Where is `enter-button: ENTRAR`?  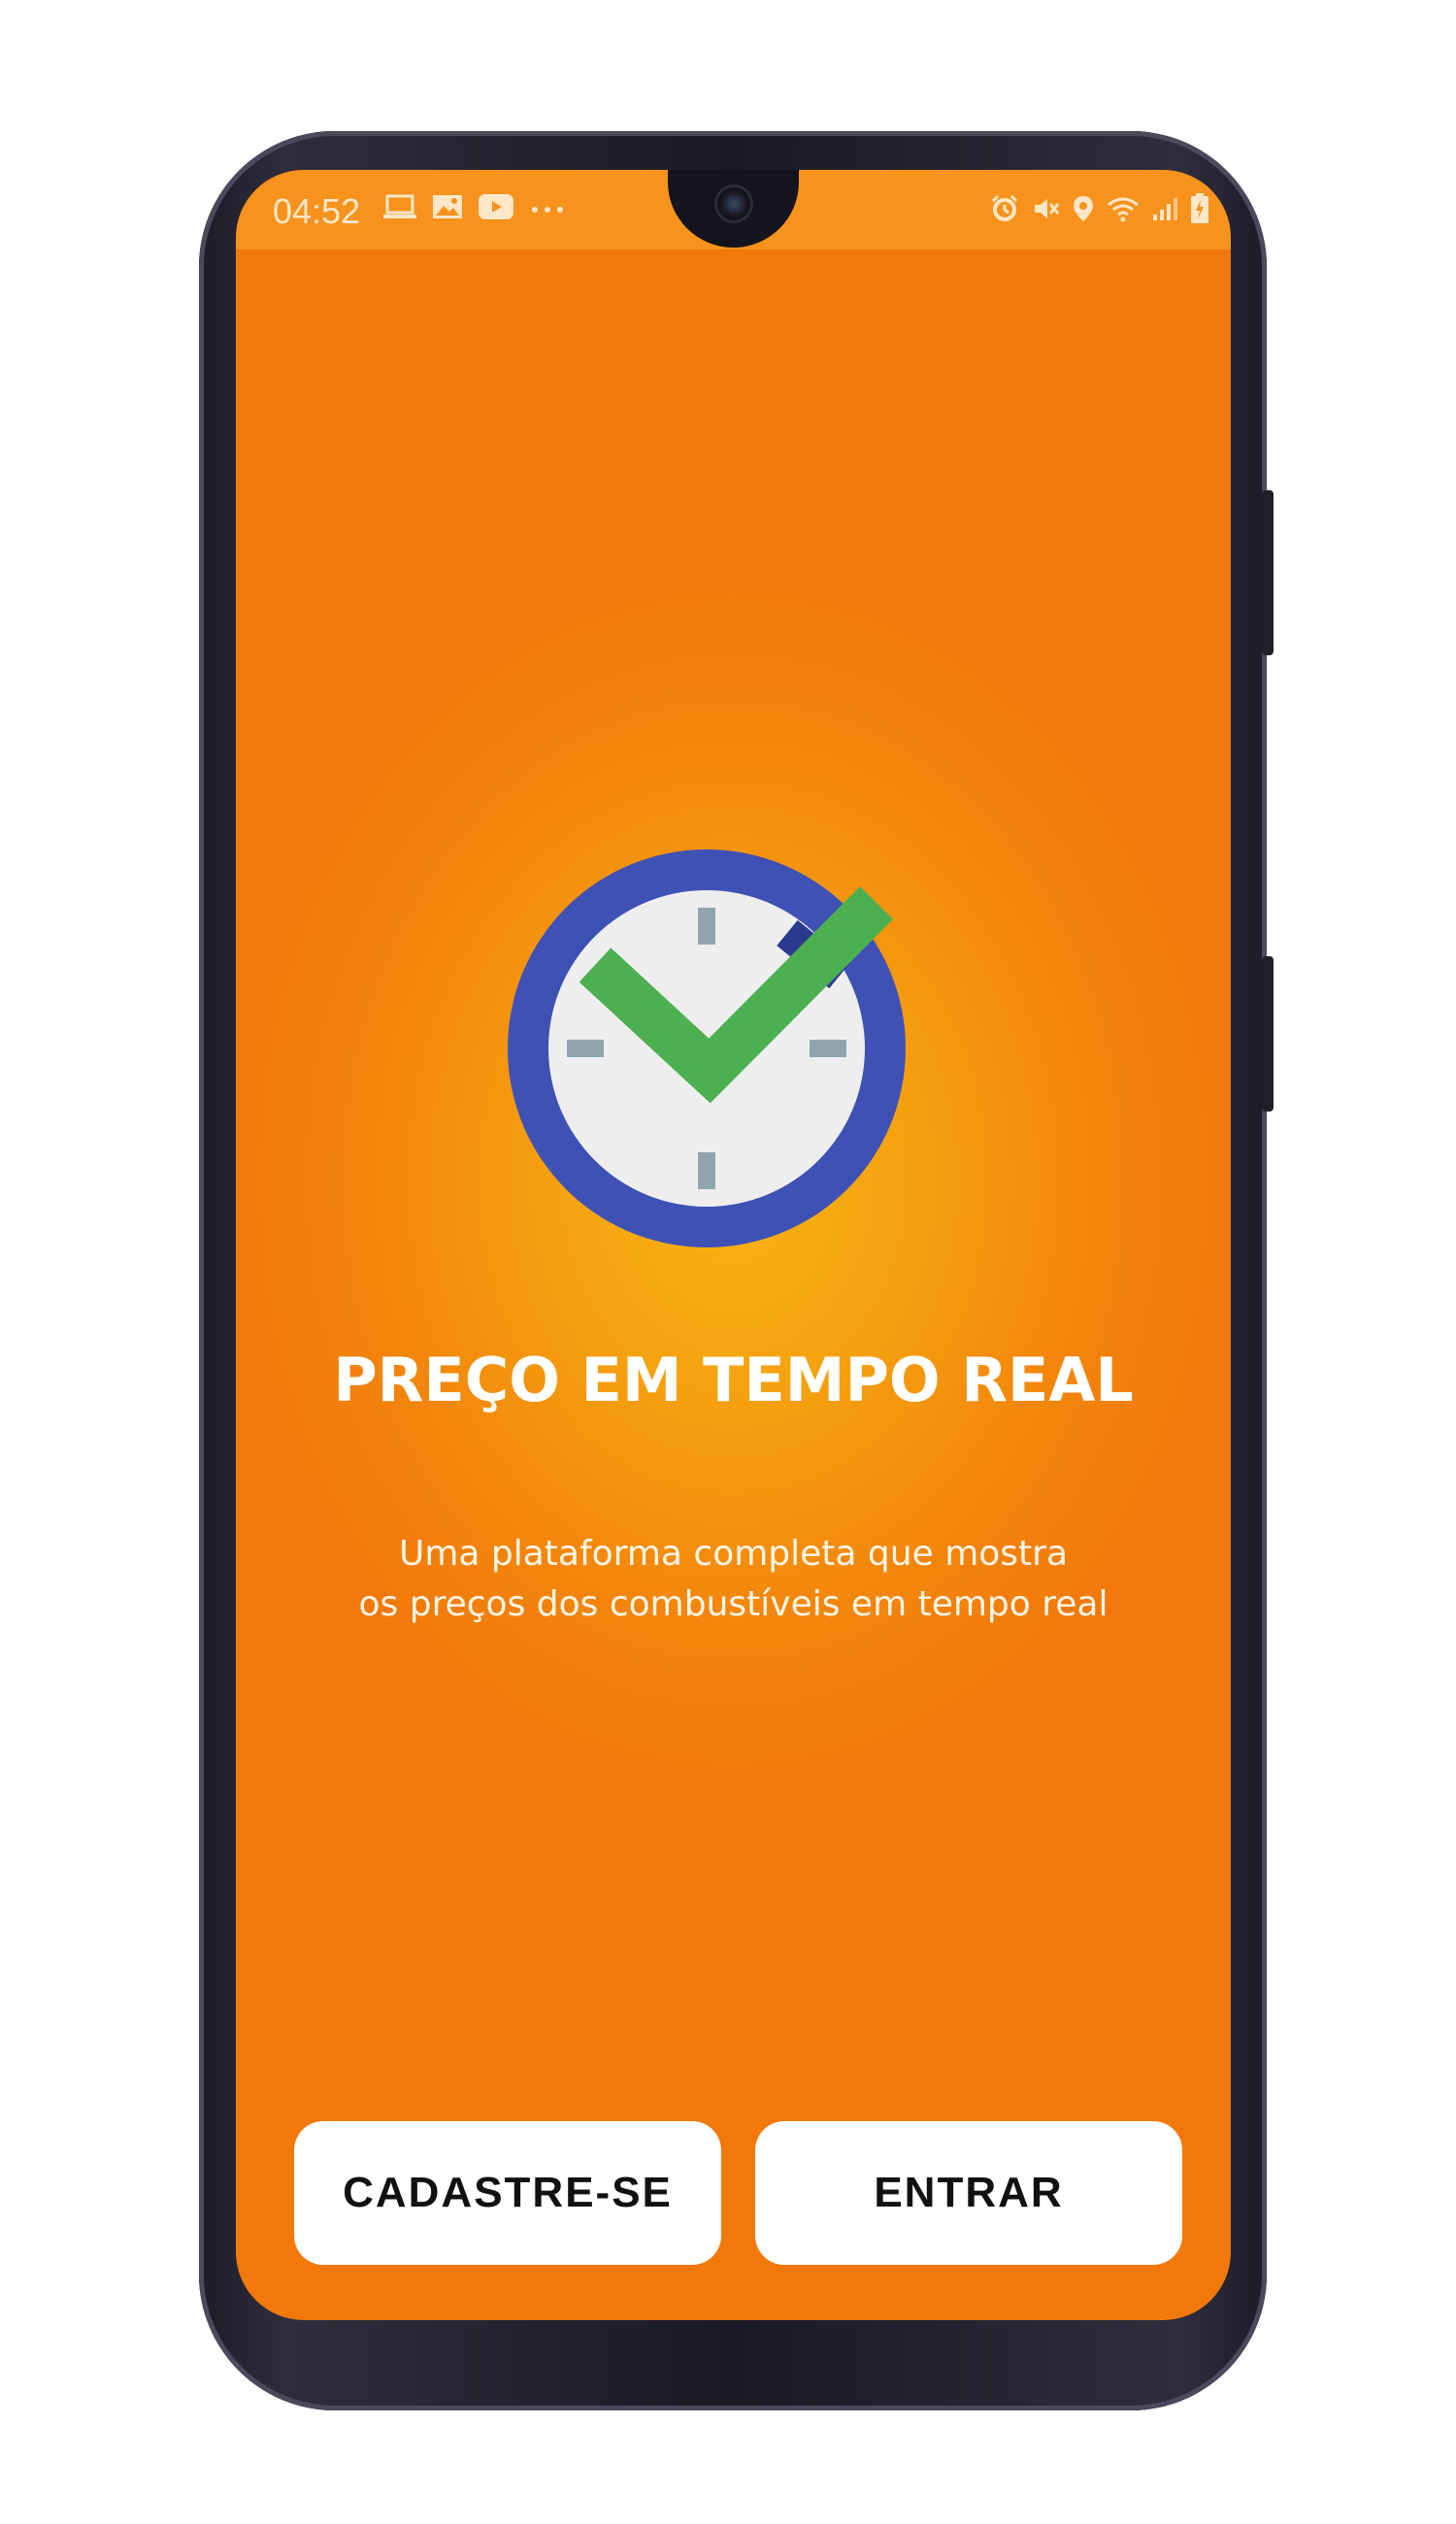
enter-button: ENTRAR is located at coordinates (968, 2193).